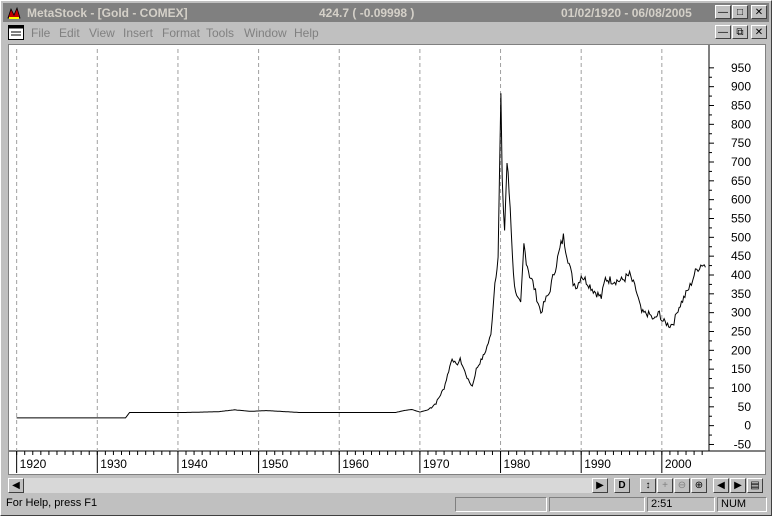  What do you see at coordinates (741, 87) in the screenshot?
I see `y-tick-label: 900` at bounding box center [741, 87].